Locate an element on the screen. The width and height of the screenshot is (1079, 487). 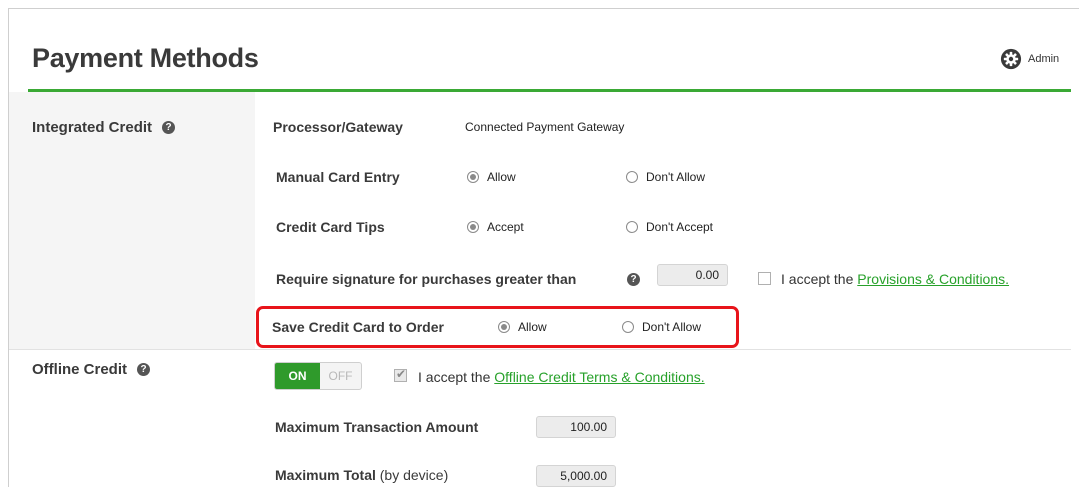
processor-value: Connected Payment Gateway is located at coordinates (545, 127).